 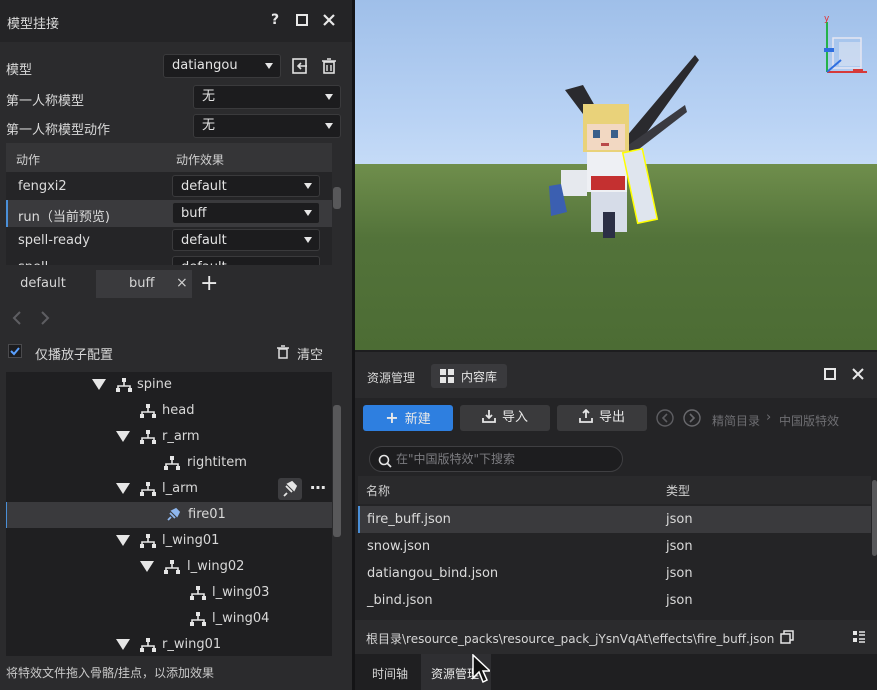 What do you see at coordinates (204, 186) in the screenshot?
I see `effect-select-value: default` at bounding box center [204, 186].